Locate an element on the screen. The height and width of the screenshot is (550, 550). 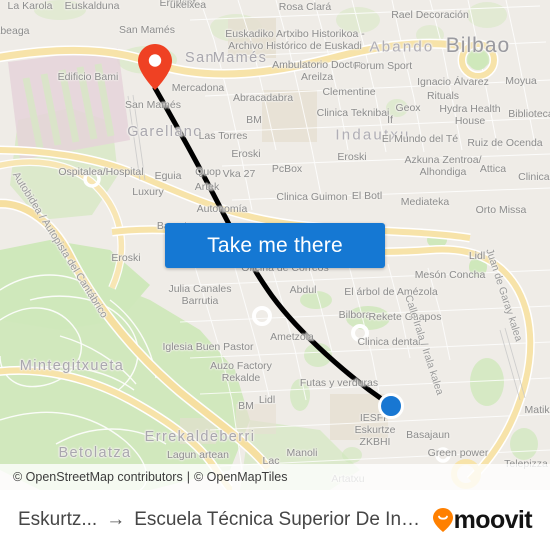
moovit-logo: moovit is located at coordinates (482, 519).